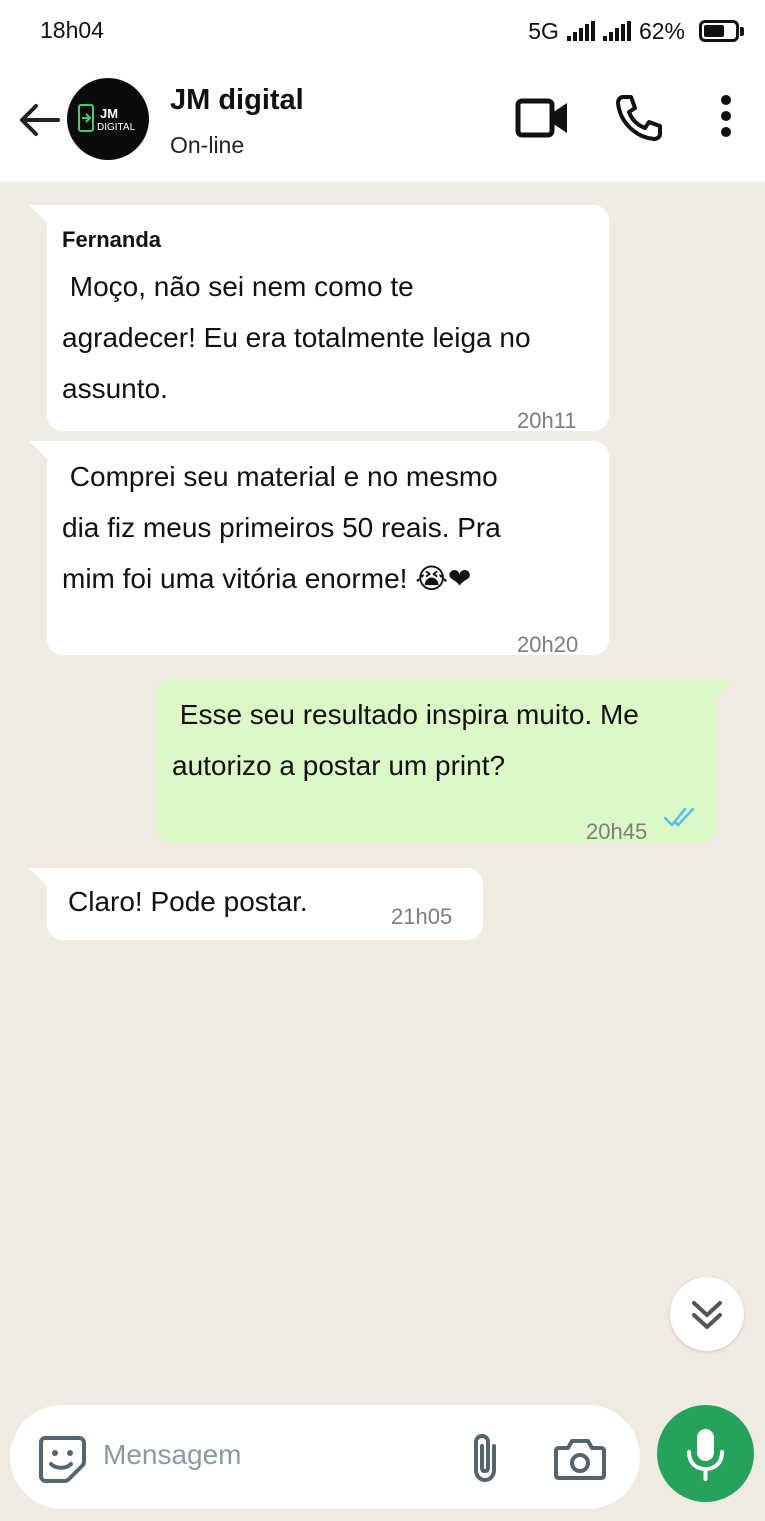  What do you see at coordinates (280, 476) in the screenshot?
I see `message-line: Comprei seu material e no mesmo` at bounding box center [280, 476].